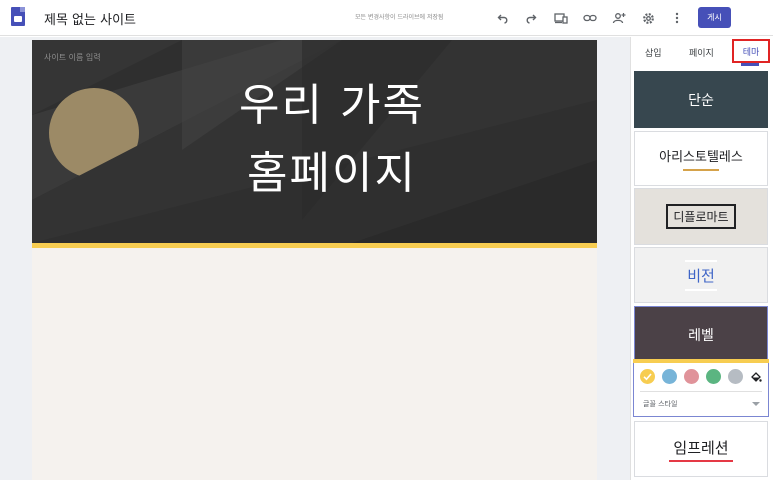 This screenshot has height=480, width=773. Describe the element at coordinates (653, 52) in the screenshot. I see `tab-insert: 삽입` at that location.